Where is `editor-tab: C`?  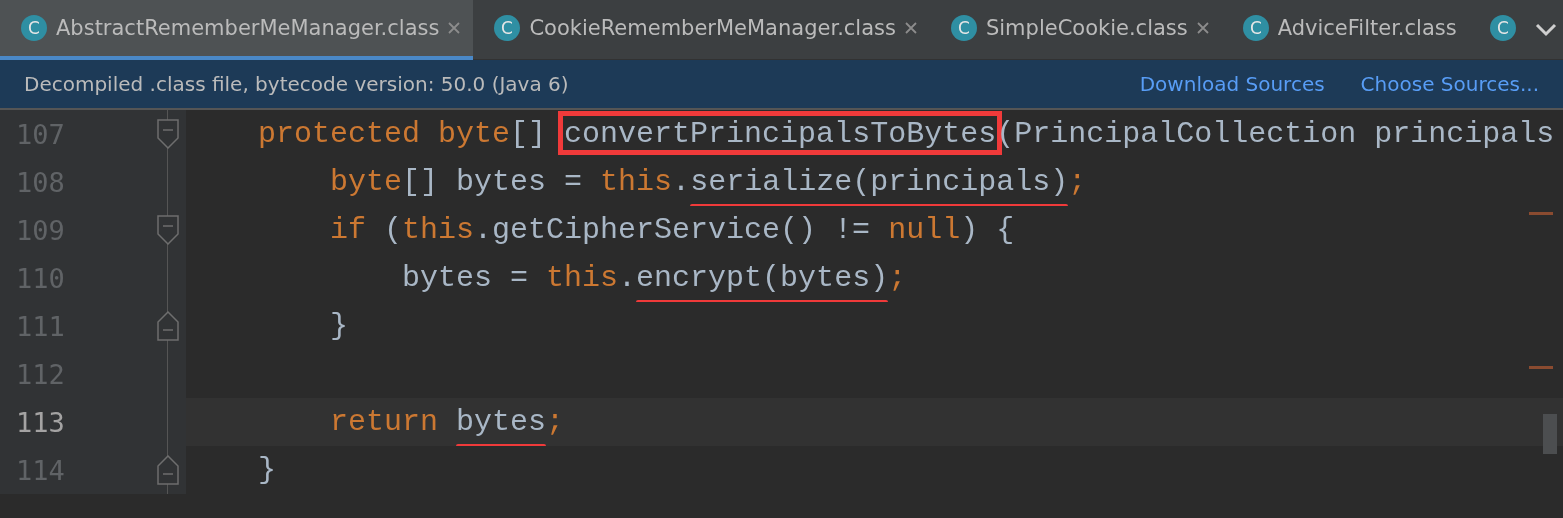
editor-tab: C is located at coordinates (1498, 30).